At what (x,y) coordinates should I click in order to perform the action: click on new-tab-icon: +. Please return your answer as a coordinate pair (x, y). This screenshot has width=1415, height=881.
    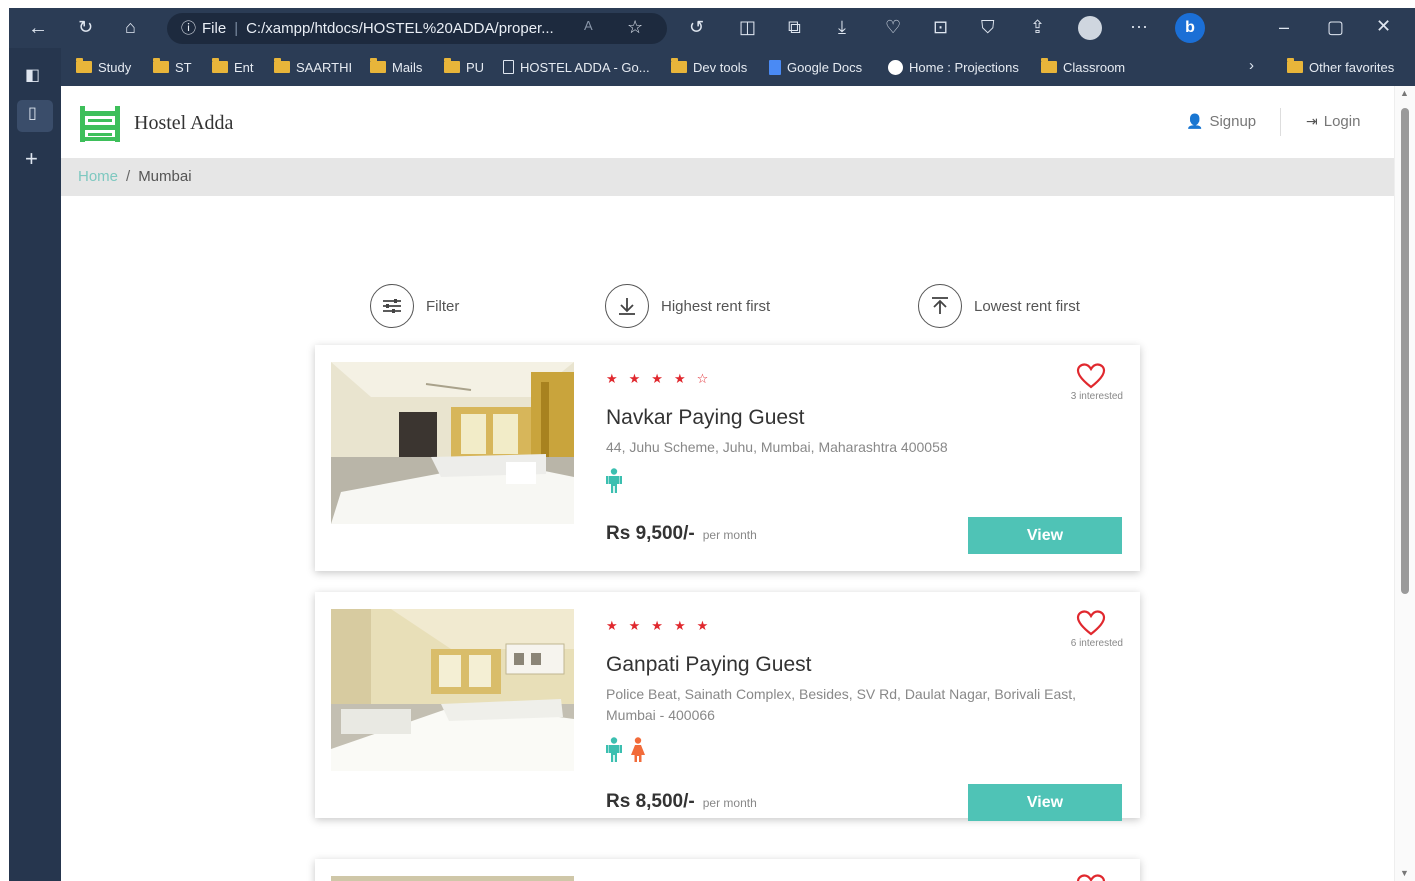
    Looking at the image, I should click on (31, 159).